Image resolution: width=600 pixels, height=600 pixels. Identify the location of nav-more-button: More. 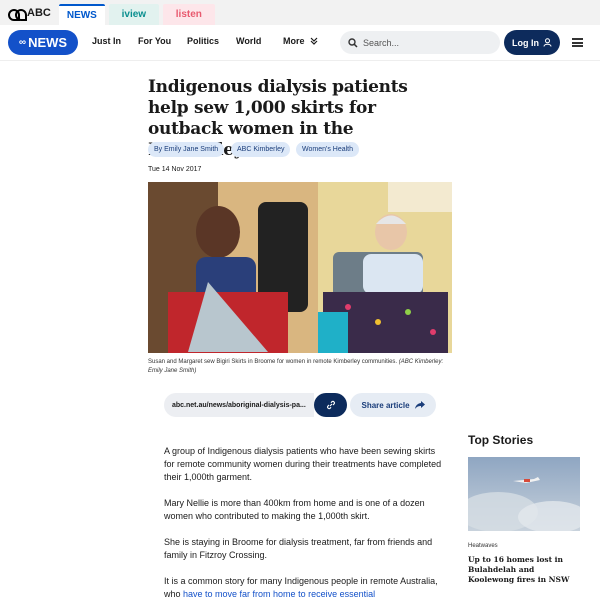
(300, 41).